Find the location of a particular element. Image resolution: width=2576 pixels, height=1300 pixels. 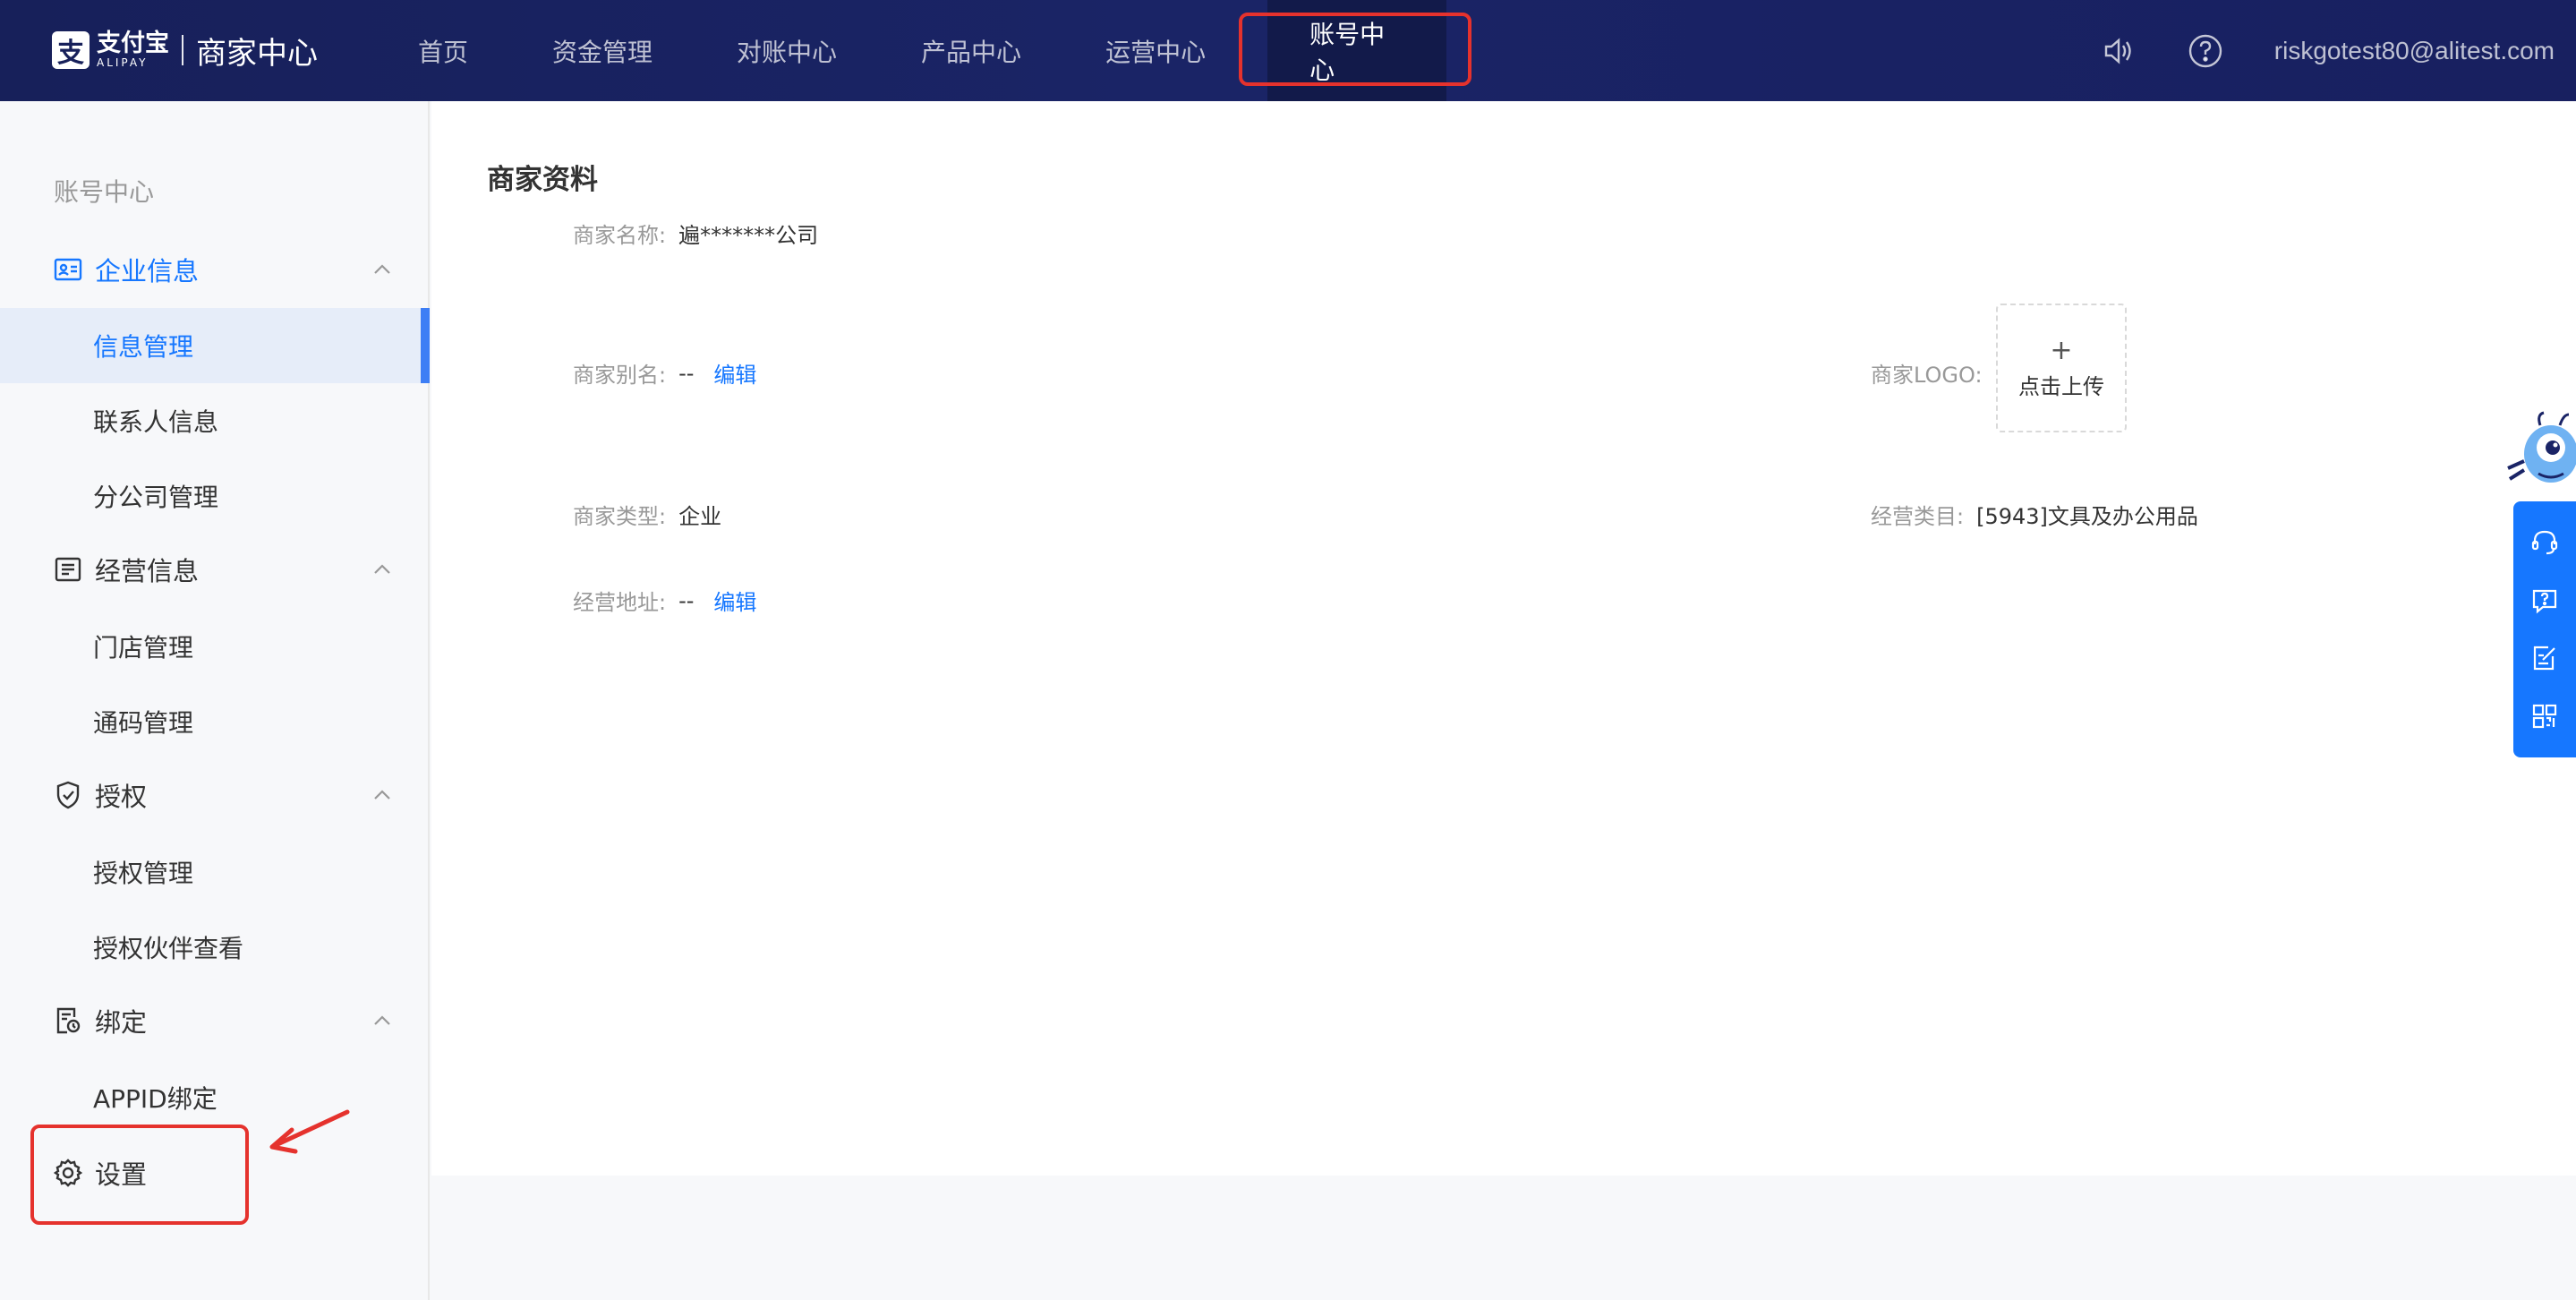

sidebar-group-label: 绑定 is located at coordinates (121, 1022).